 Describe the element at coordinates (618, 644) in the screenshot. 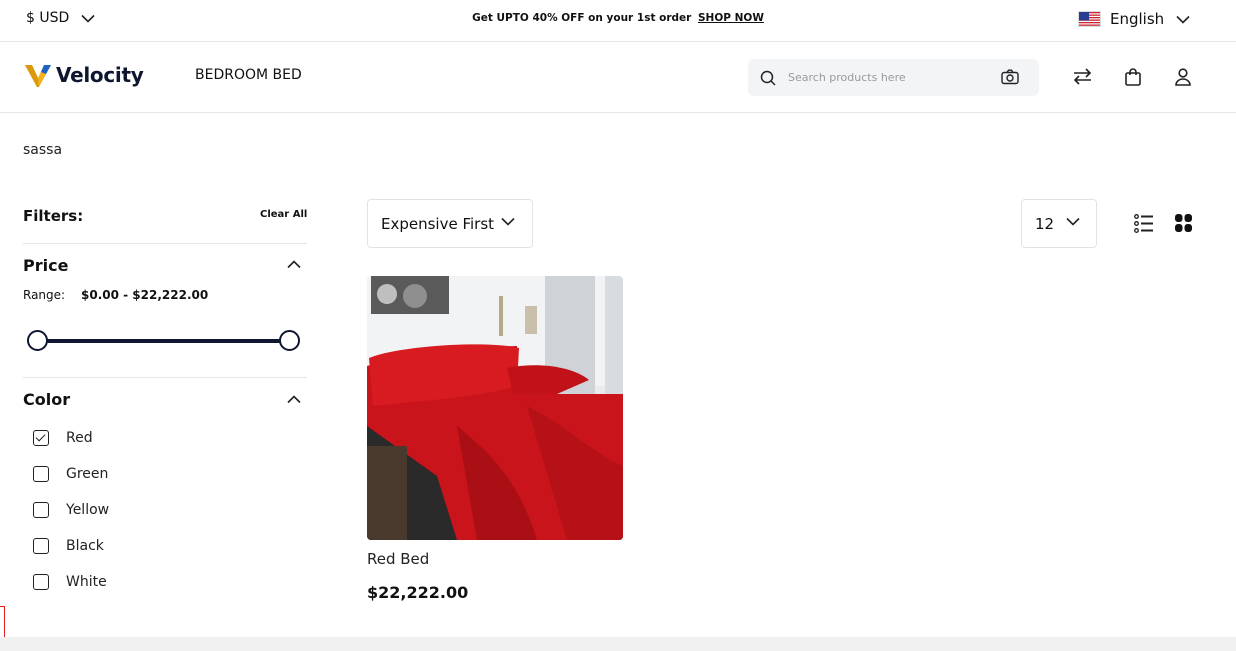

I see `footer-strip` at that location.